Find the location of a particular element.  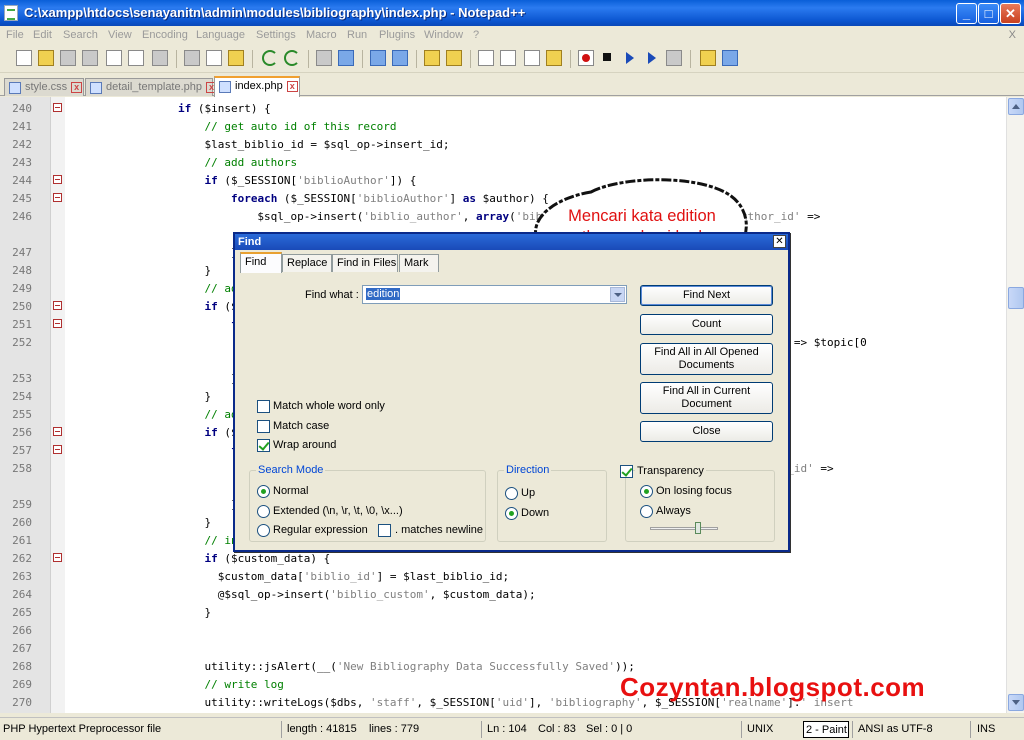

menu-search: Search is located at coordinates (80, 35).